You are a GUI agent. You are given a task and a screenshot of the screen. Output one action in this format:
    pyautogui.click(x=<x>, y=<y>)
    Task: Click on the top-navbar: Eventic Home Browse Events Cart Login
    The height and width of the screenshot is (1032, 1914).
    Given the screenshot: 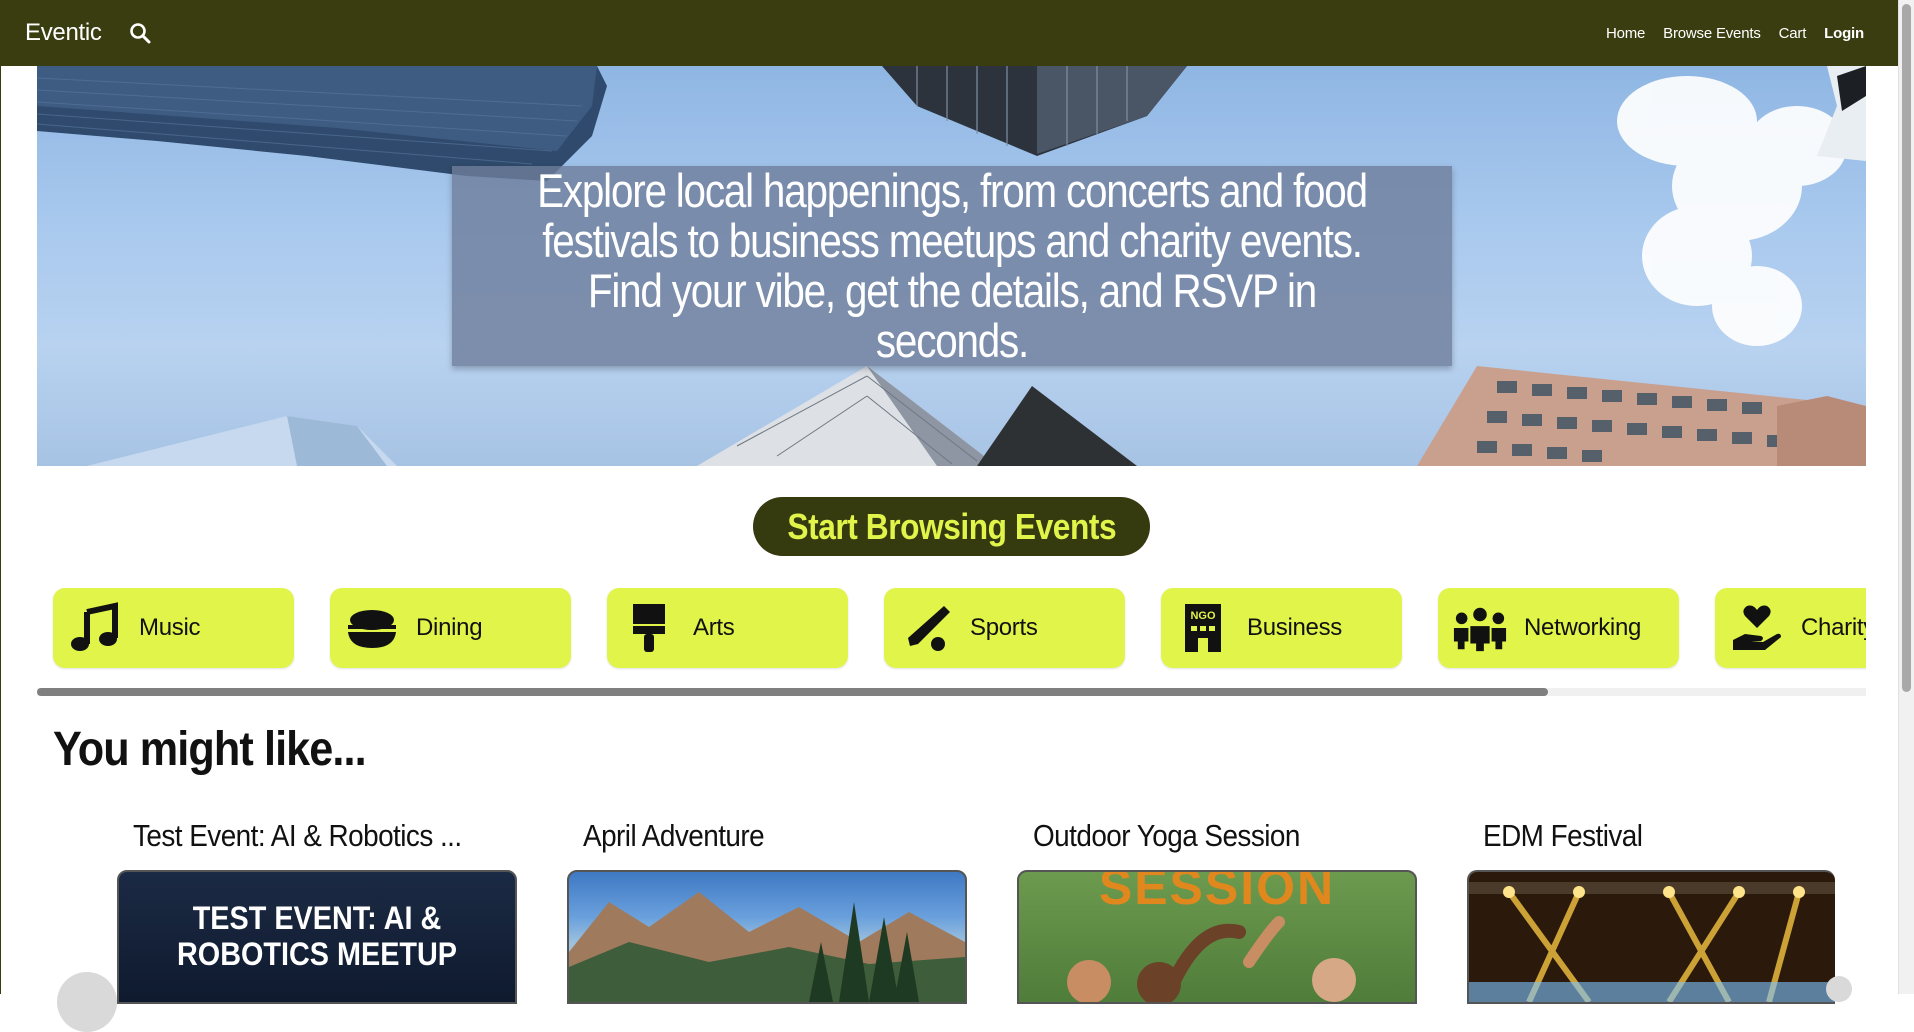 What is the action you would take?
    pyautogui.click(x=949, y=33)
    